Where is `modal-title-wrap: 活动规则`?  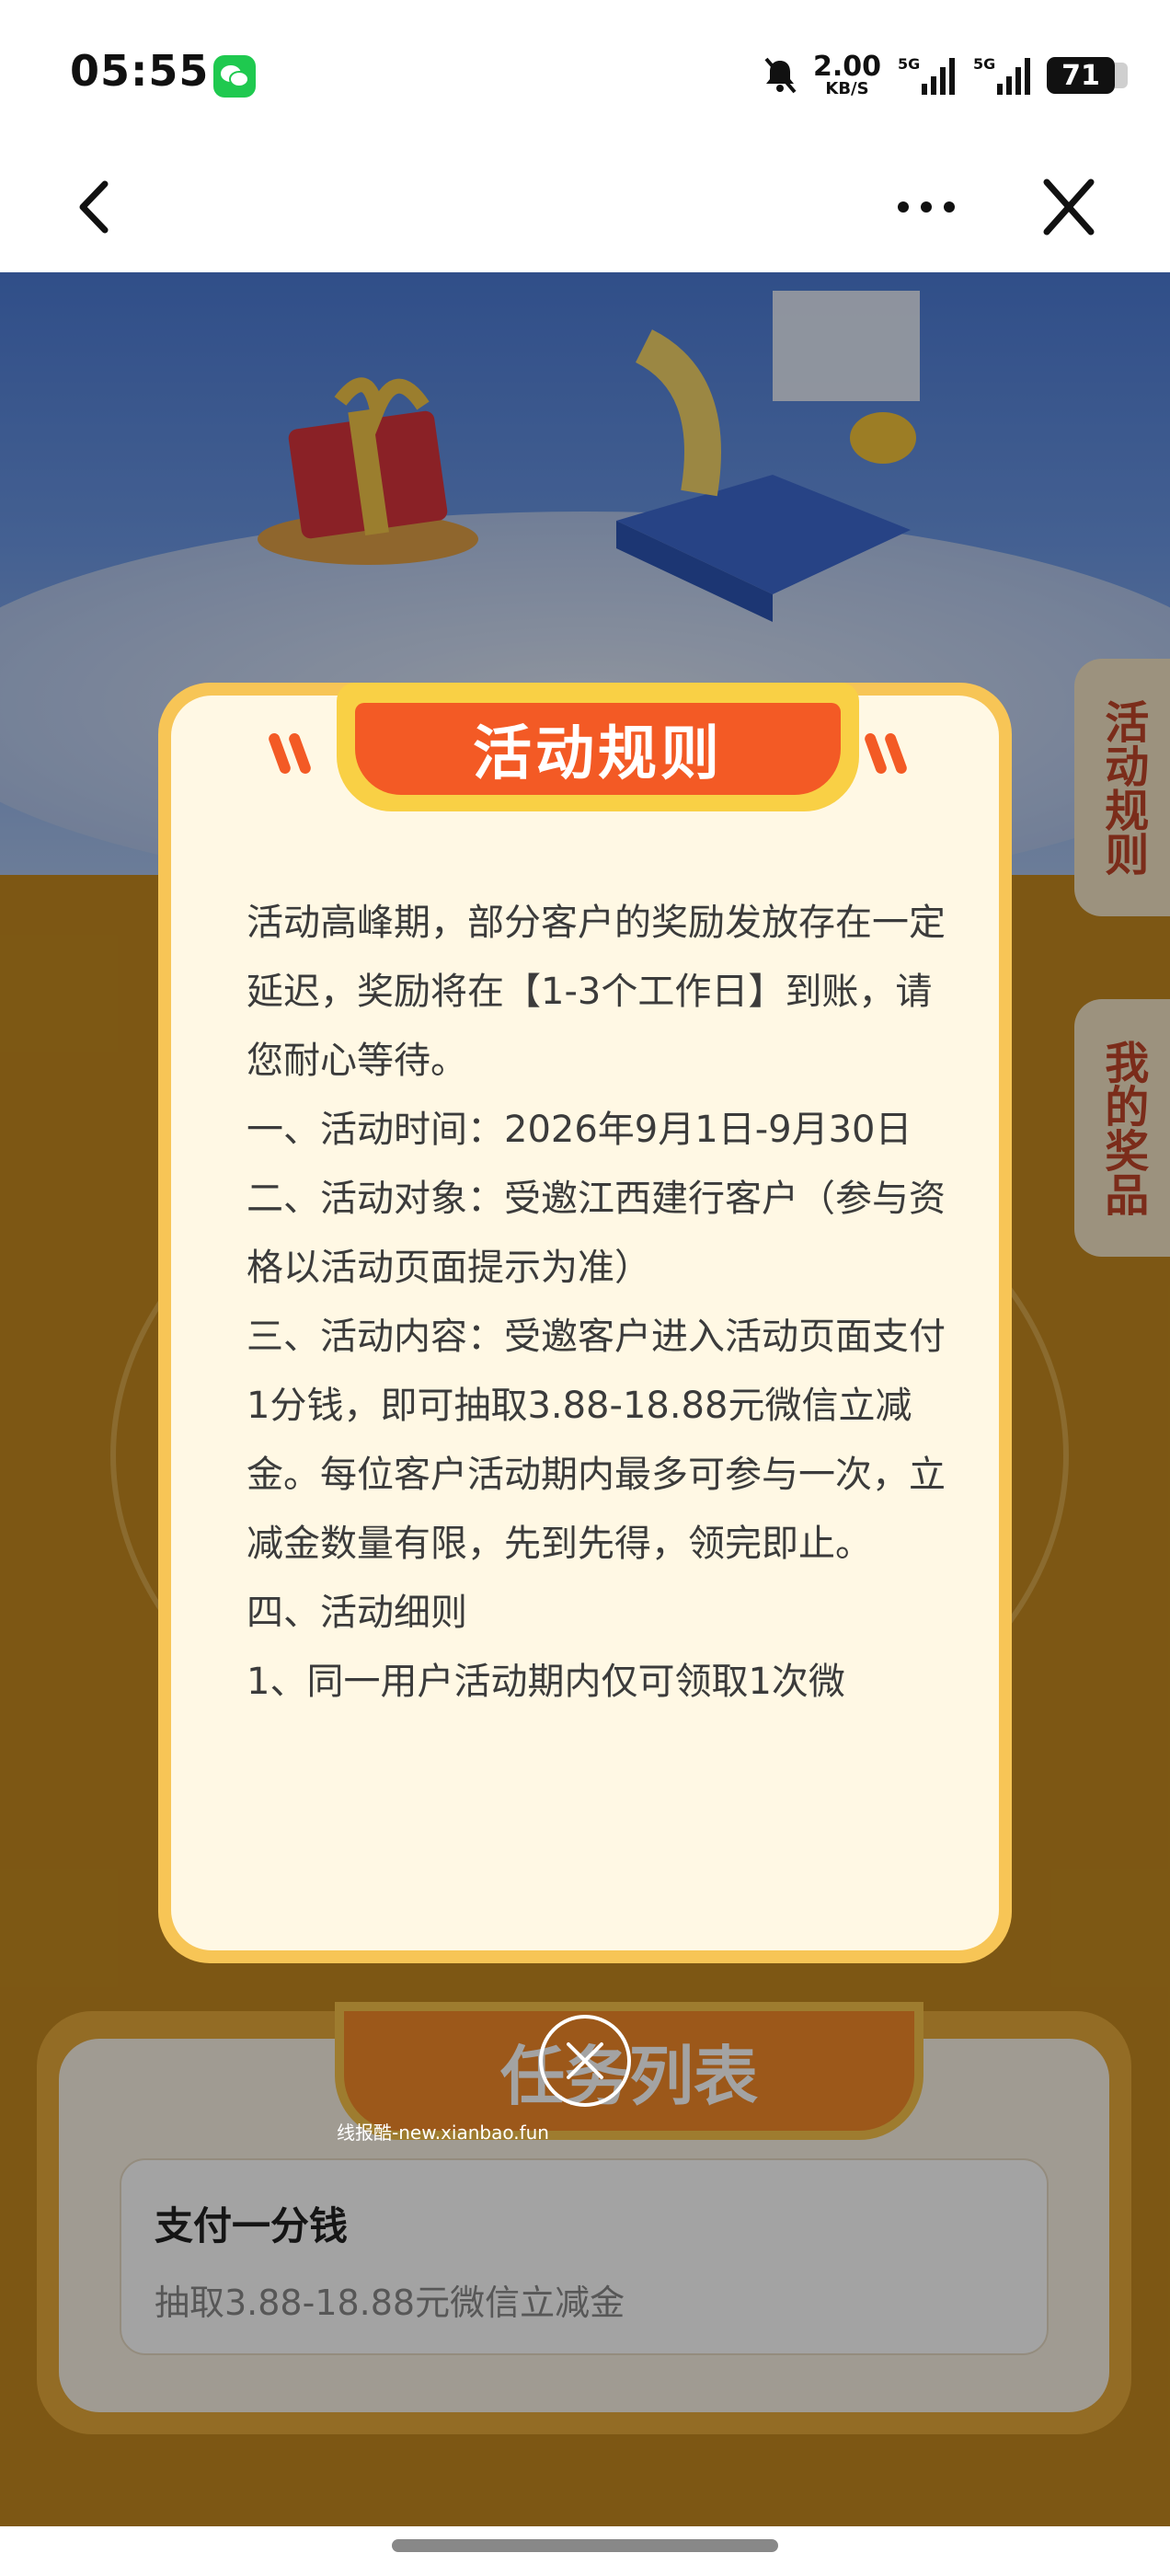
modal-title-wrap: 活动规则 is located at coordinates (598, 747).